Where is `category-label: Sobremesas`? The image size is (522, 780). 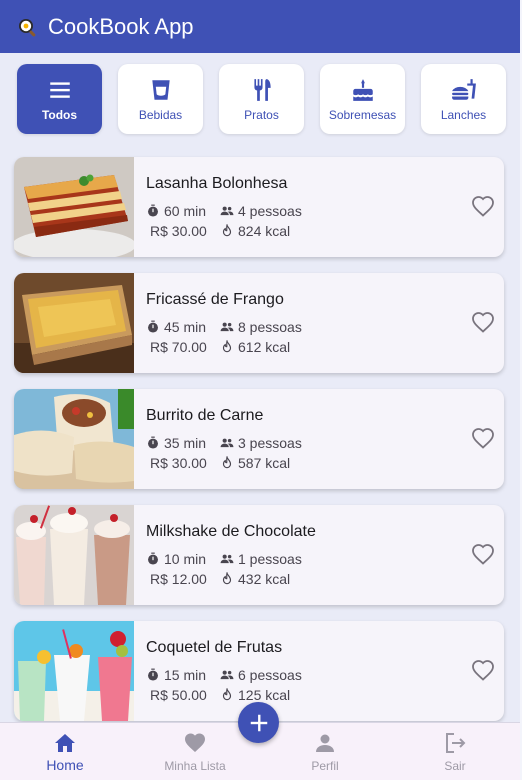 category-label: Sobremesas is located at coordinates (362, 114).